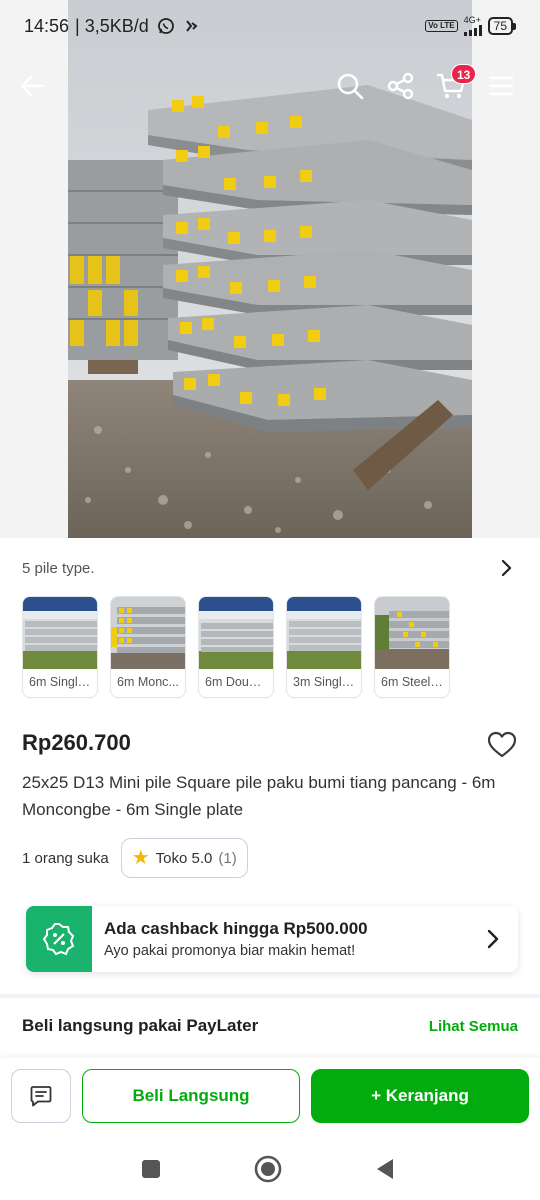 This screenshot has width=540, height=1200. I want to click on arrow-left-icon, so click(32, 86).